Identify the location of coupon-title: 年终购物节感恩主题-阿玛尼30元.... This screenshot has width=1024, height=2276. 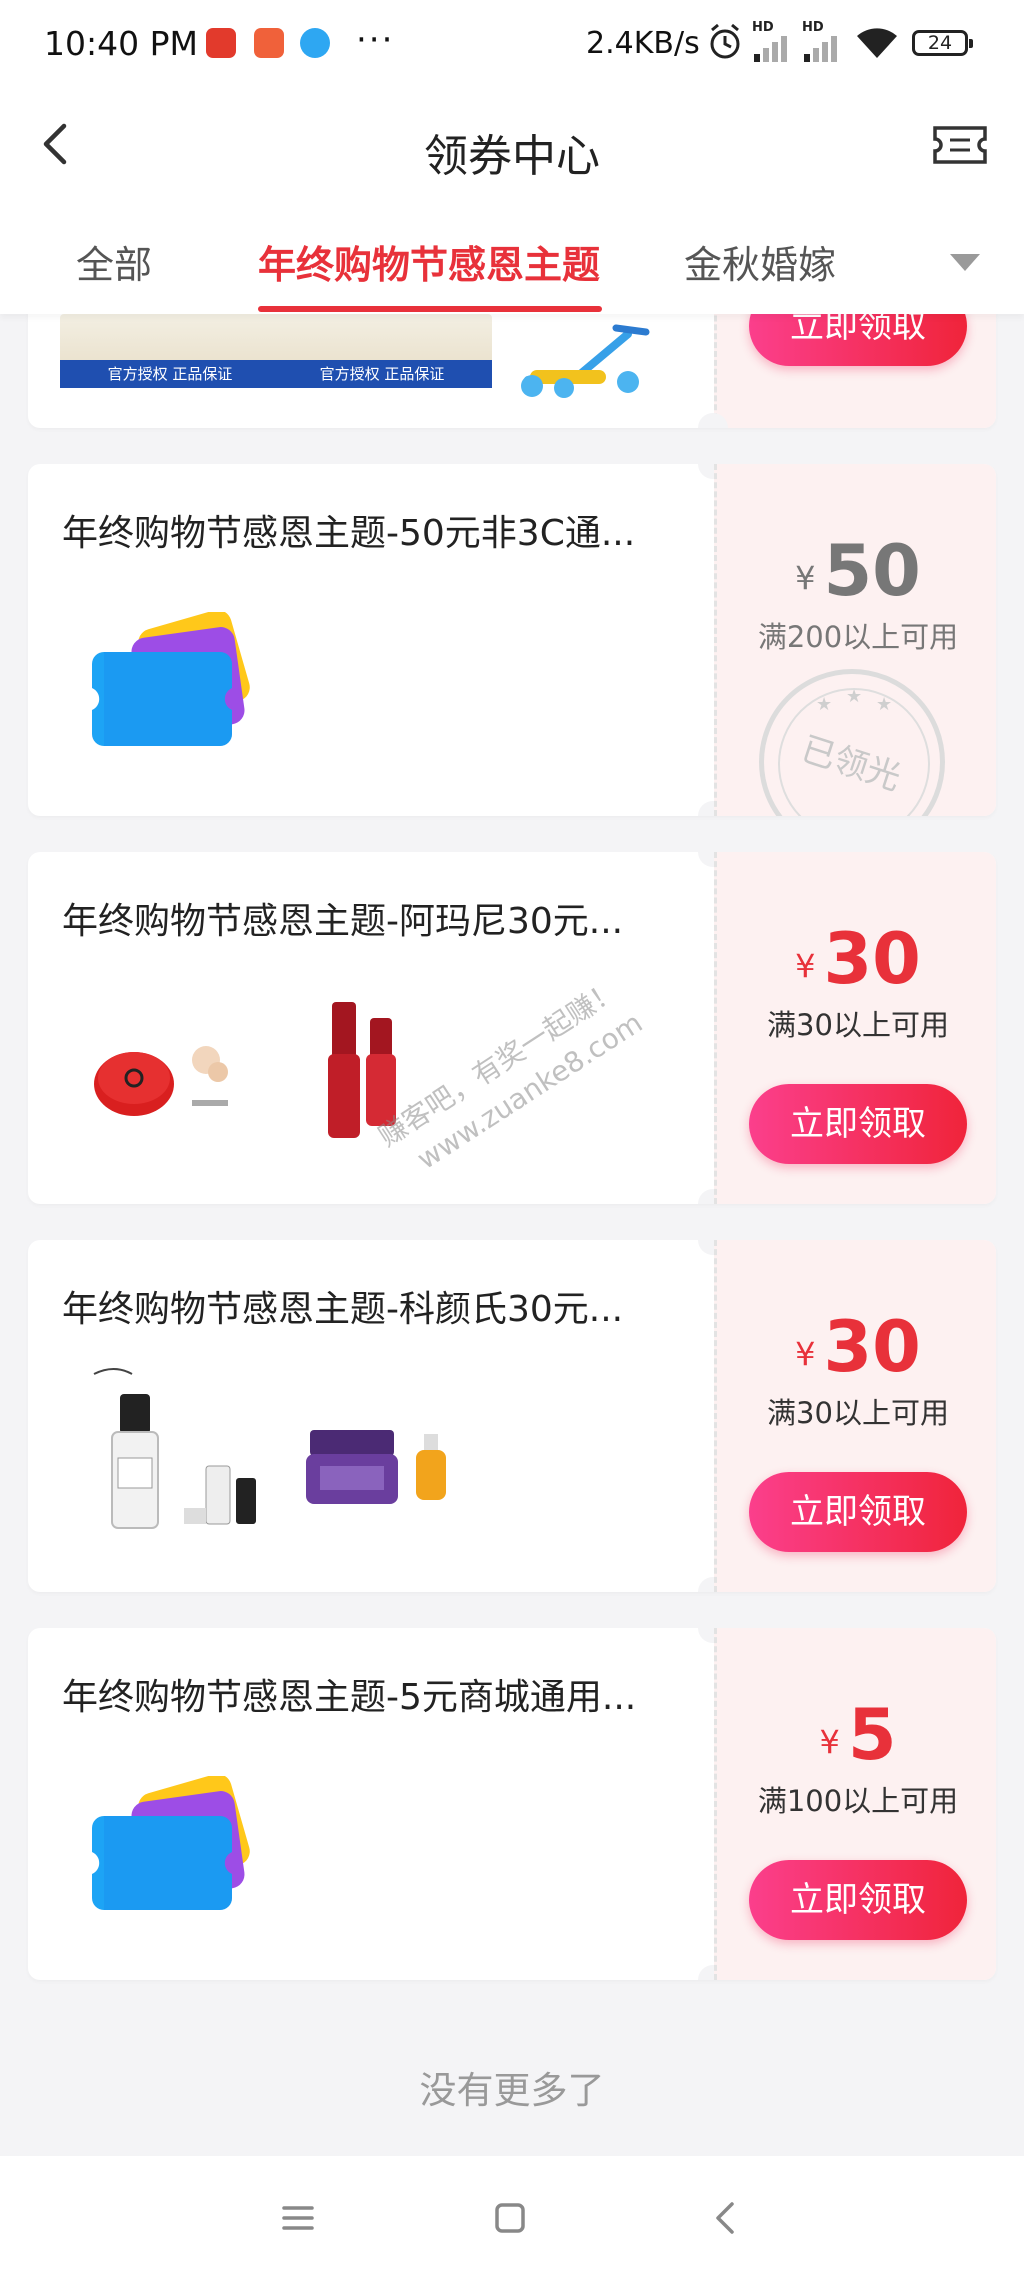
(343, 921).